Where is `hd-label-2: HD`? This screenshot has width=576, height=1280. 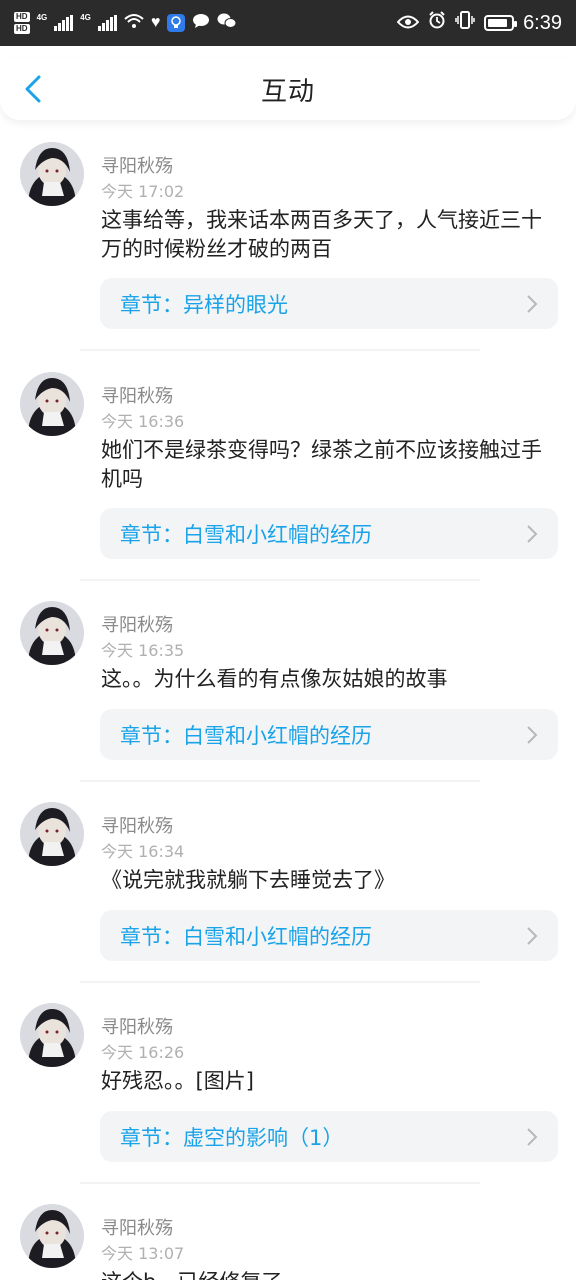 hd-label-2: HD is located at coordinates (22, 29).